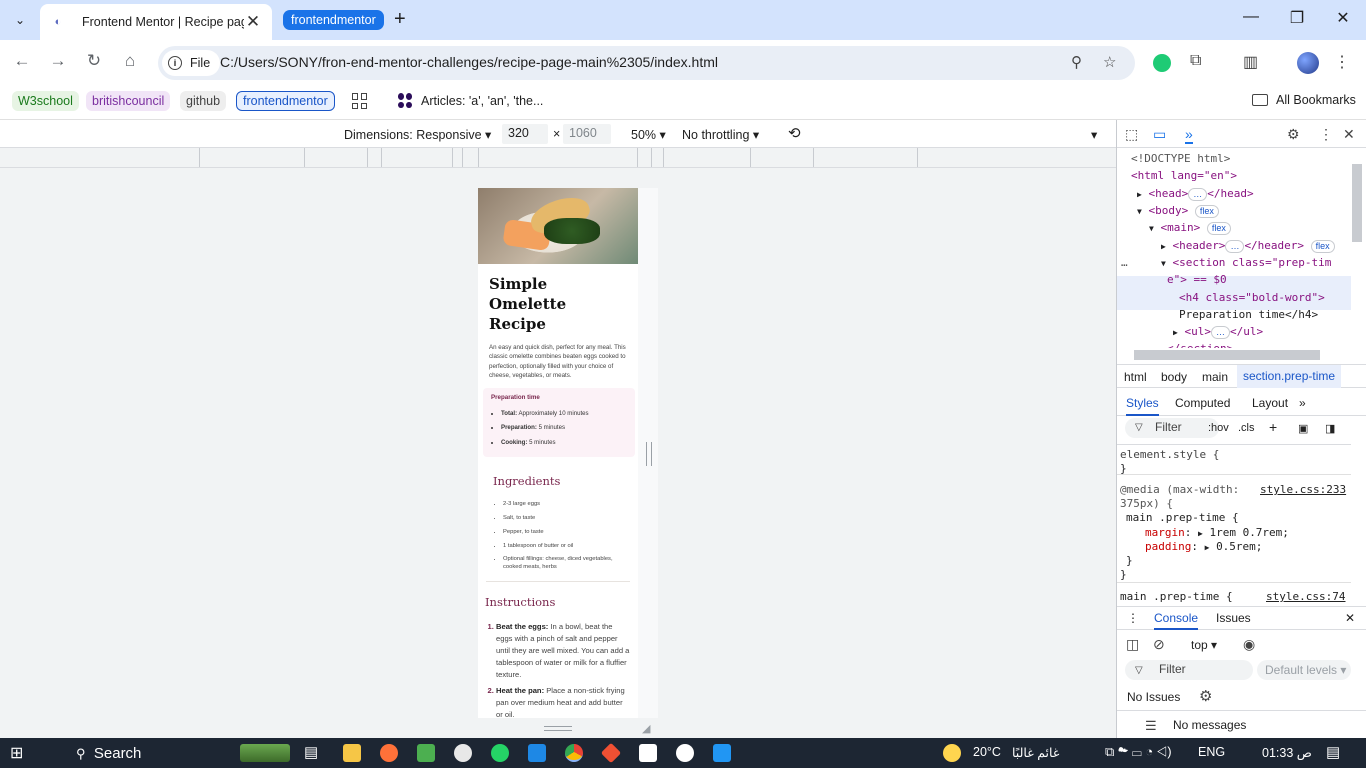 The height and width of the screenshot is (768, 1366). Describe the element at coordinates (1293, 134) in the screenshot. I see `settings-gear-icon: ⚙` at that location.